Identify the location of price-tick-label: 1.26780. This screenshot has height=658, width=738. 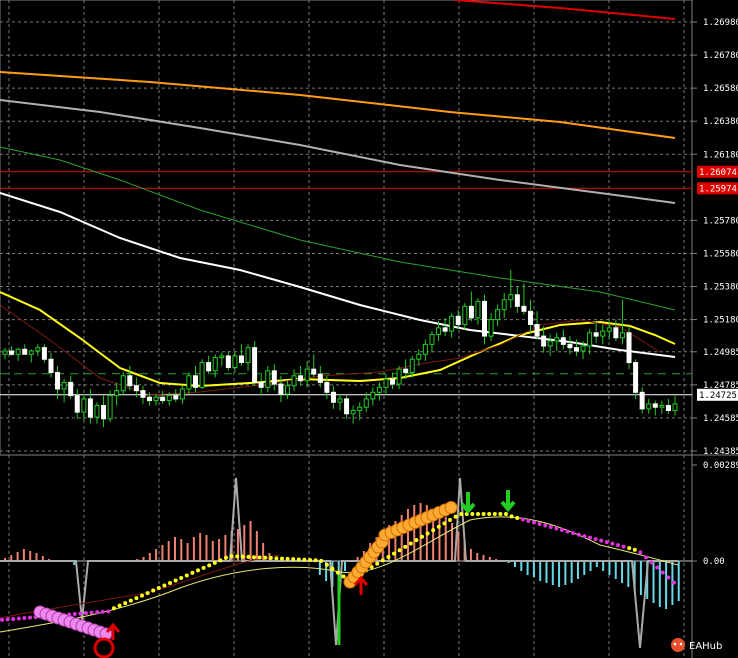
(720, 56).